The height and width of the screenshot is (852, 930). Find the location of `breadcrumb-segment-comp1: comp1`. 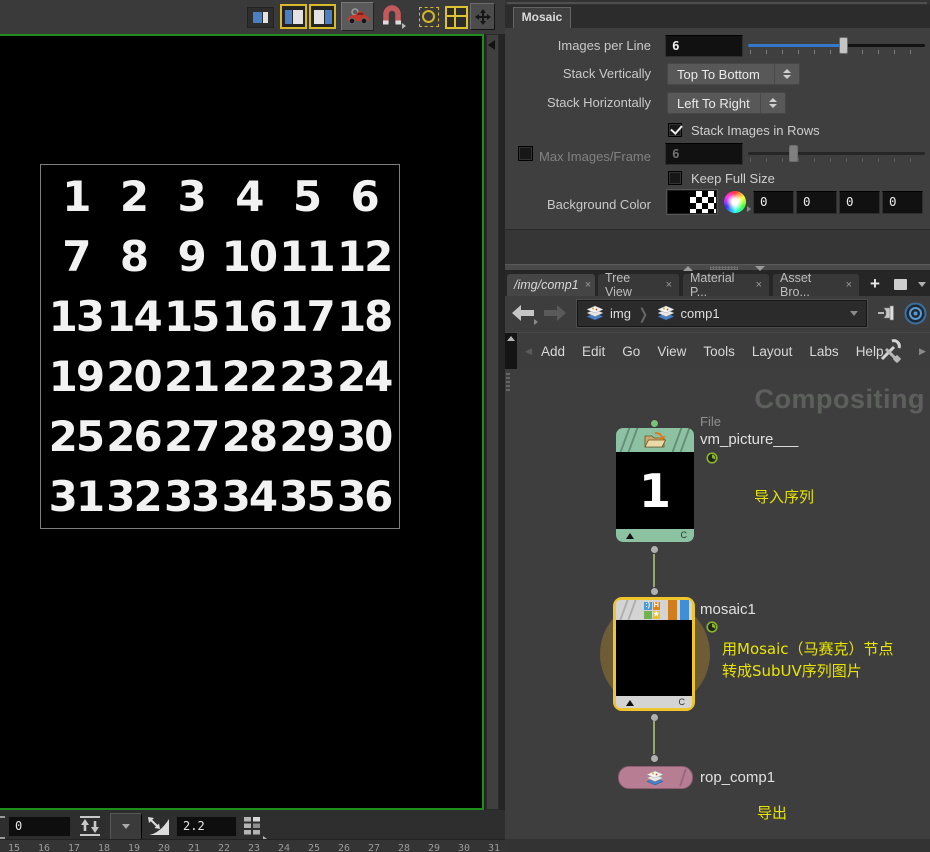

breadcrumb-segment-comp1: comp1 is located at coordinates (700, 313).